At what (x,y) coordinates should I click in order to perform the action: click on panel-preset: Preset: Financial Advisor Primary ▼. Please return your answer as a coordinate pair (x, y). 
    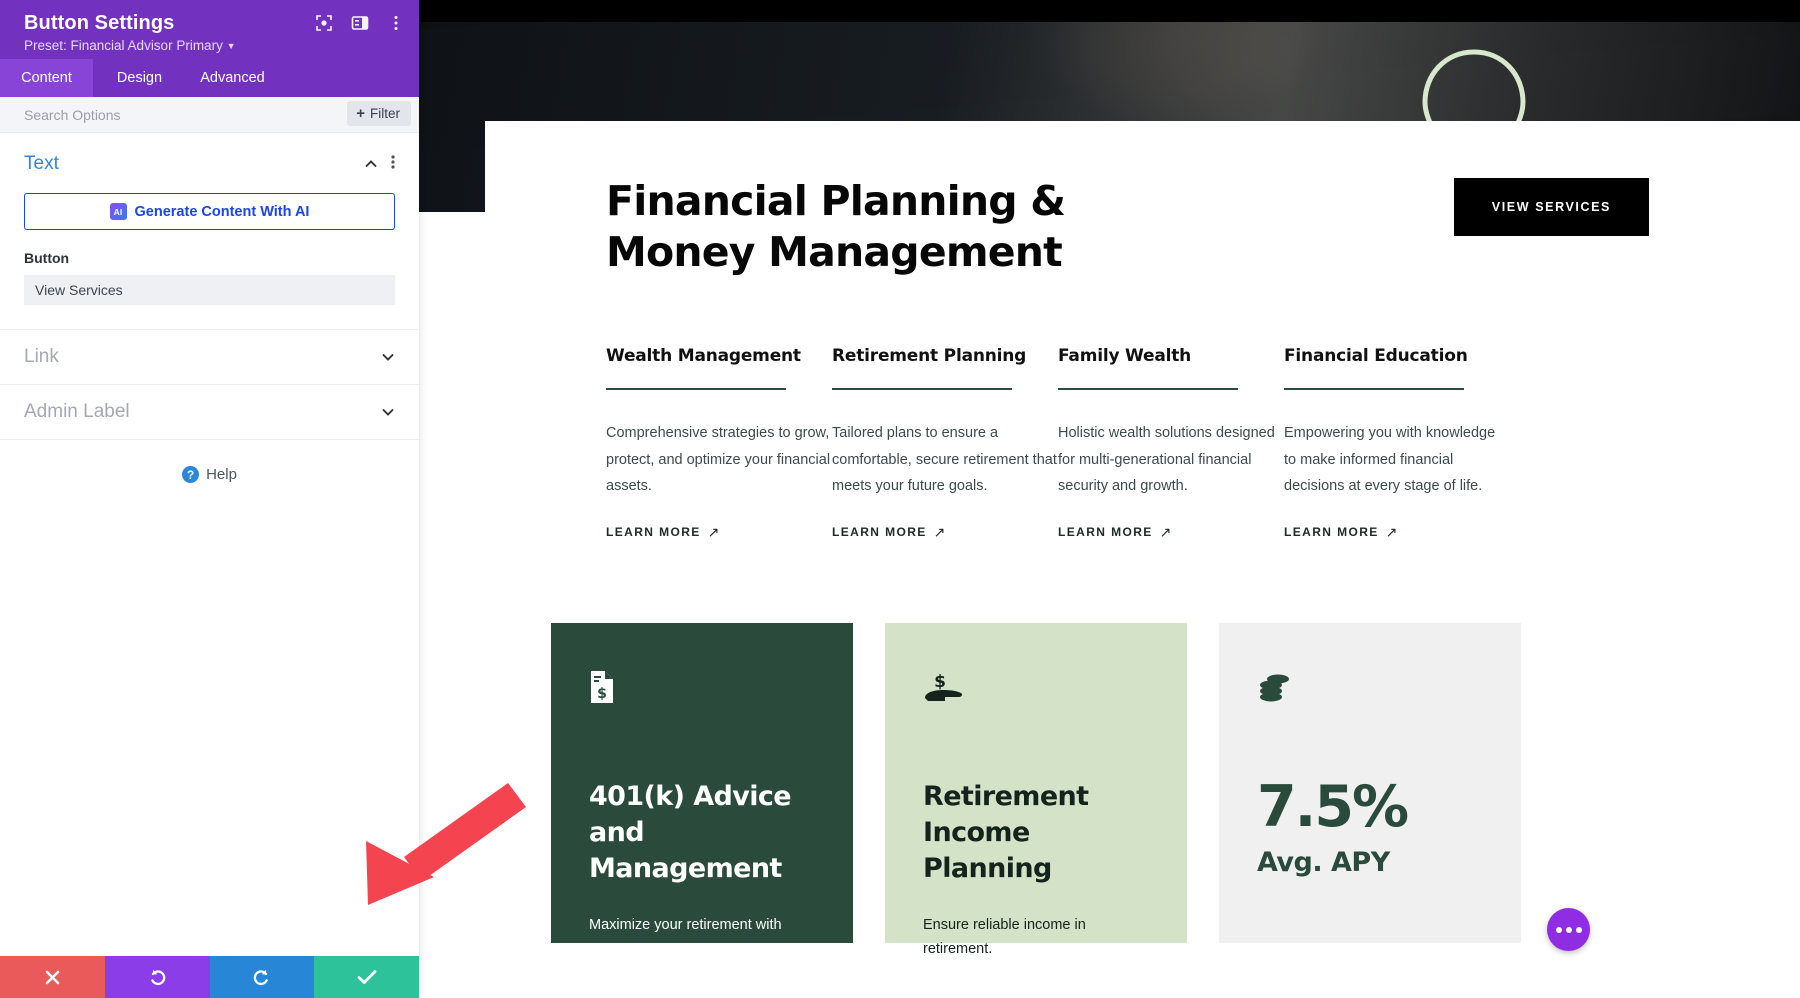
    Looking at the image, I should click on (213, 46).